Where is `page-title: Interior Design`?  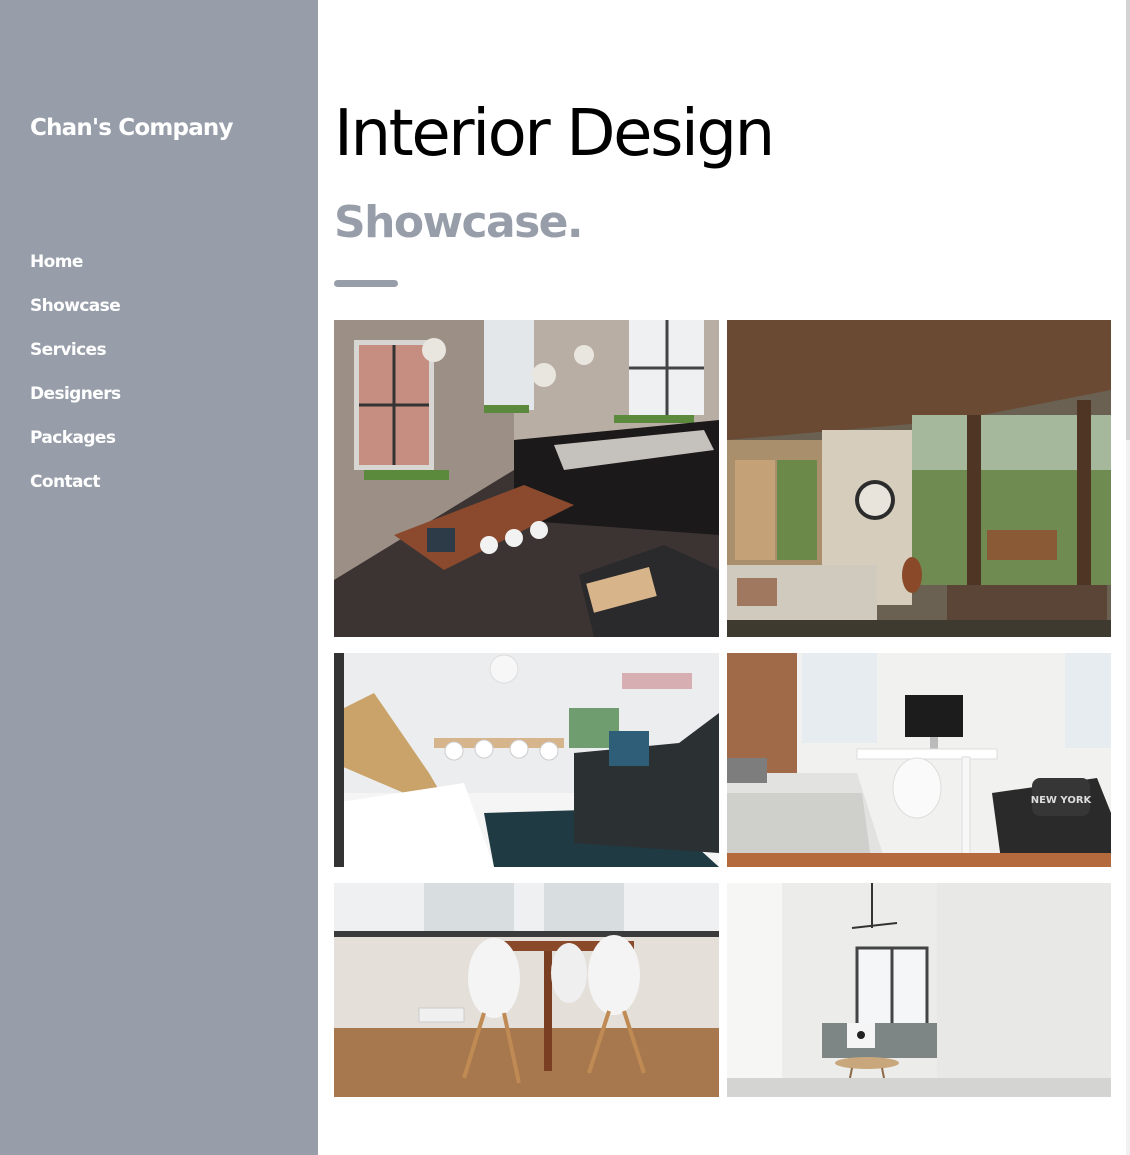 page-title: Interior Design is located at coordinates (554, 134).